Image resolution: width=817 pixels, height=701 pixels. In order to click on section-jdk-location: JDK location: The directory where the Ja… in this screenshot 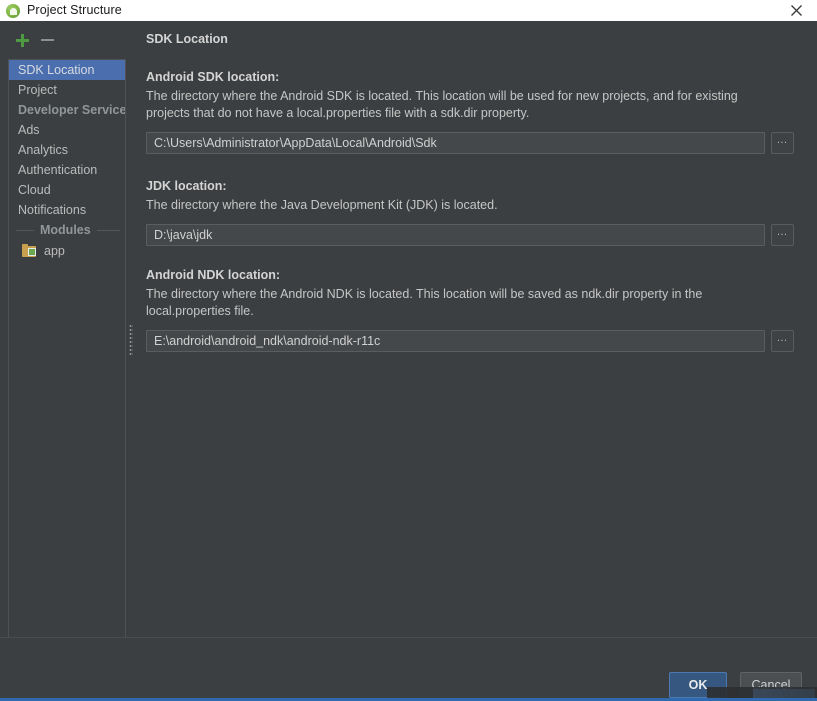, I will do `click(470, 212)`.